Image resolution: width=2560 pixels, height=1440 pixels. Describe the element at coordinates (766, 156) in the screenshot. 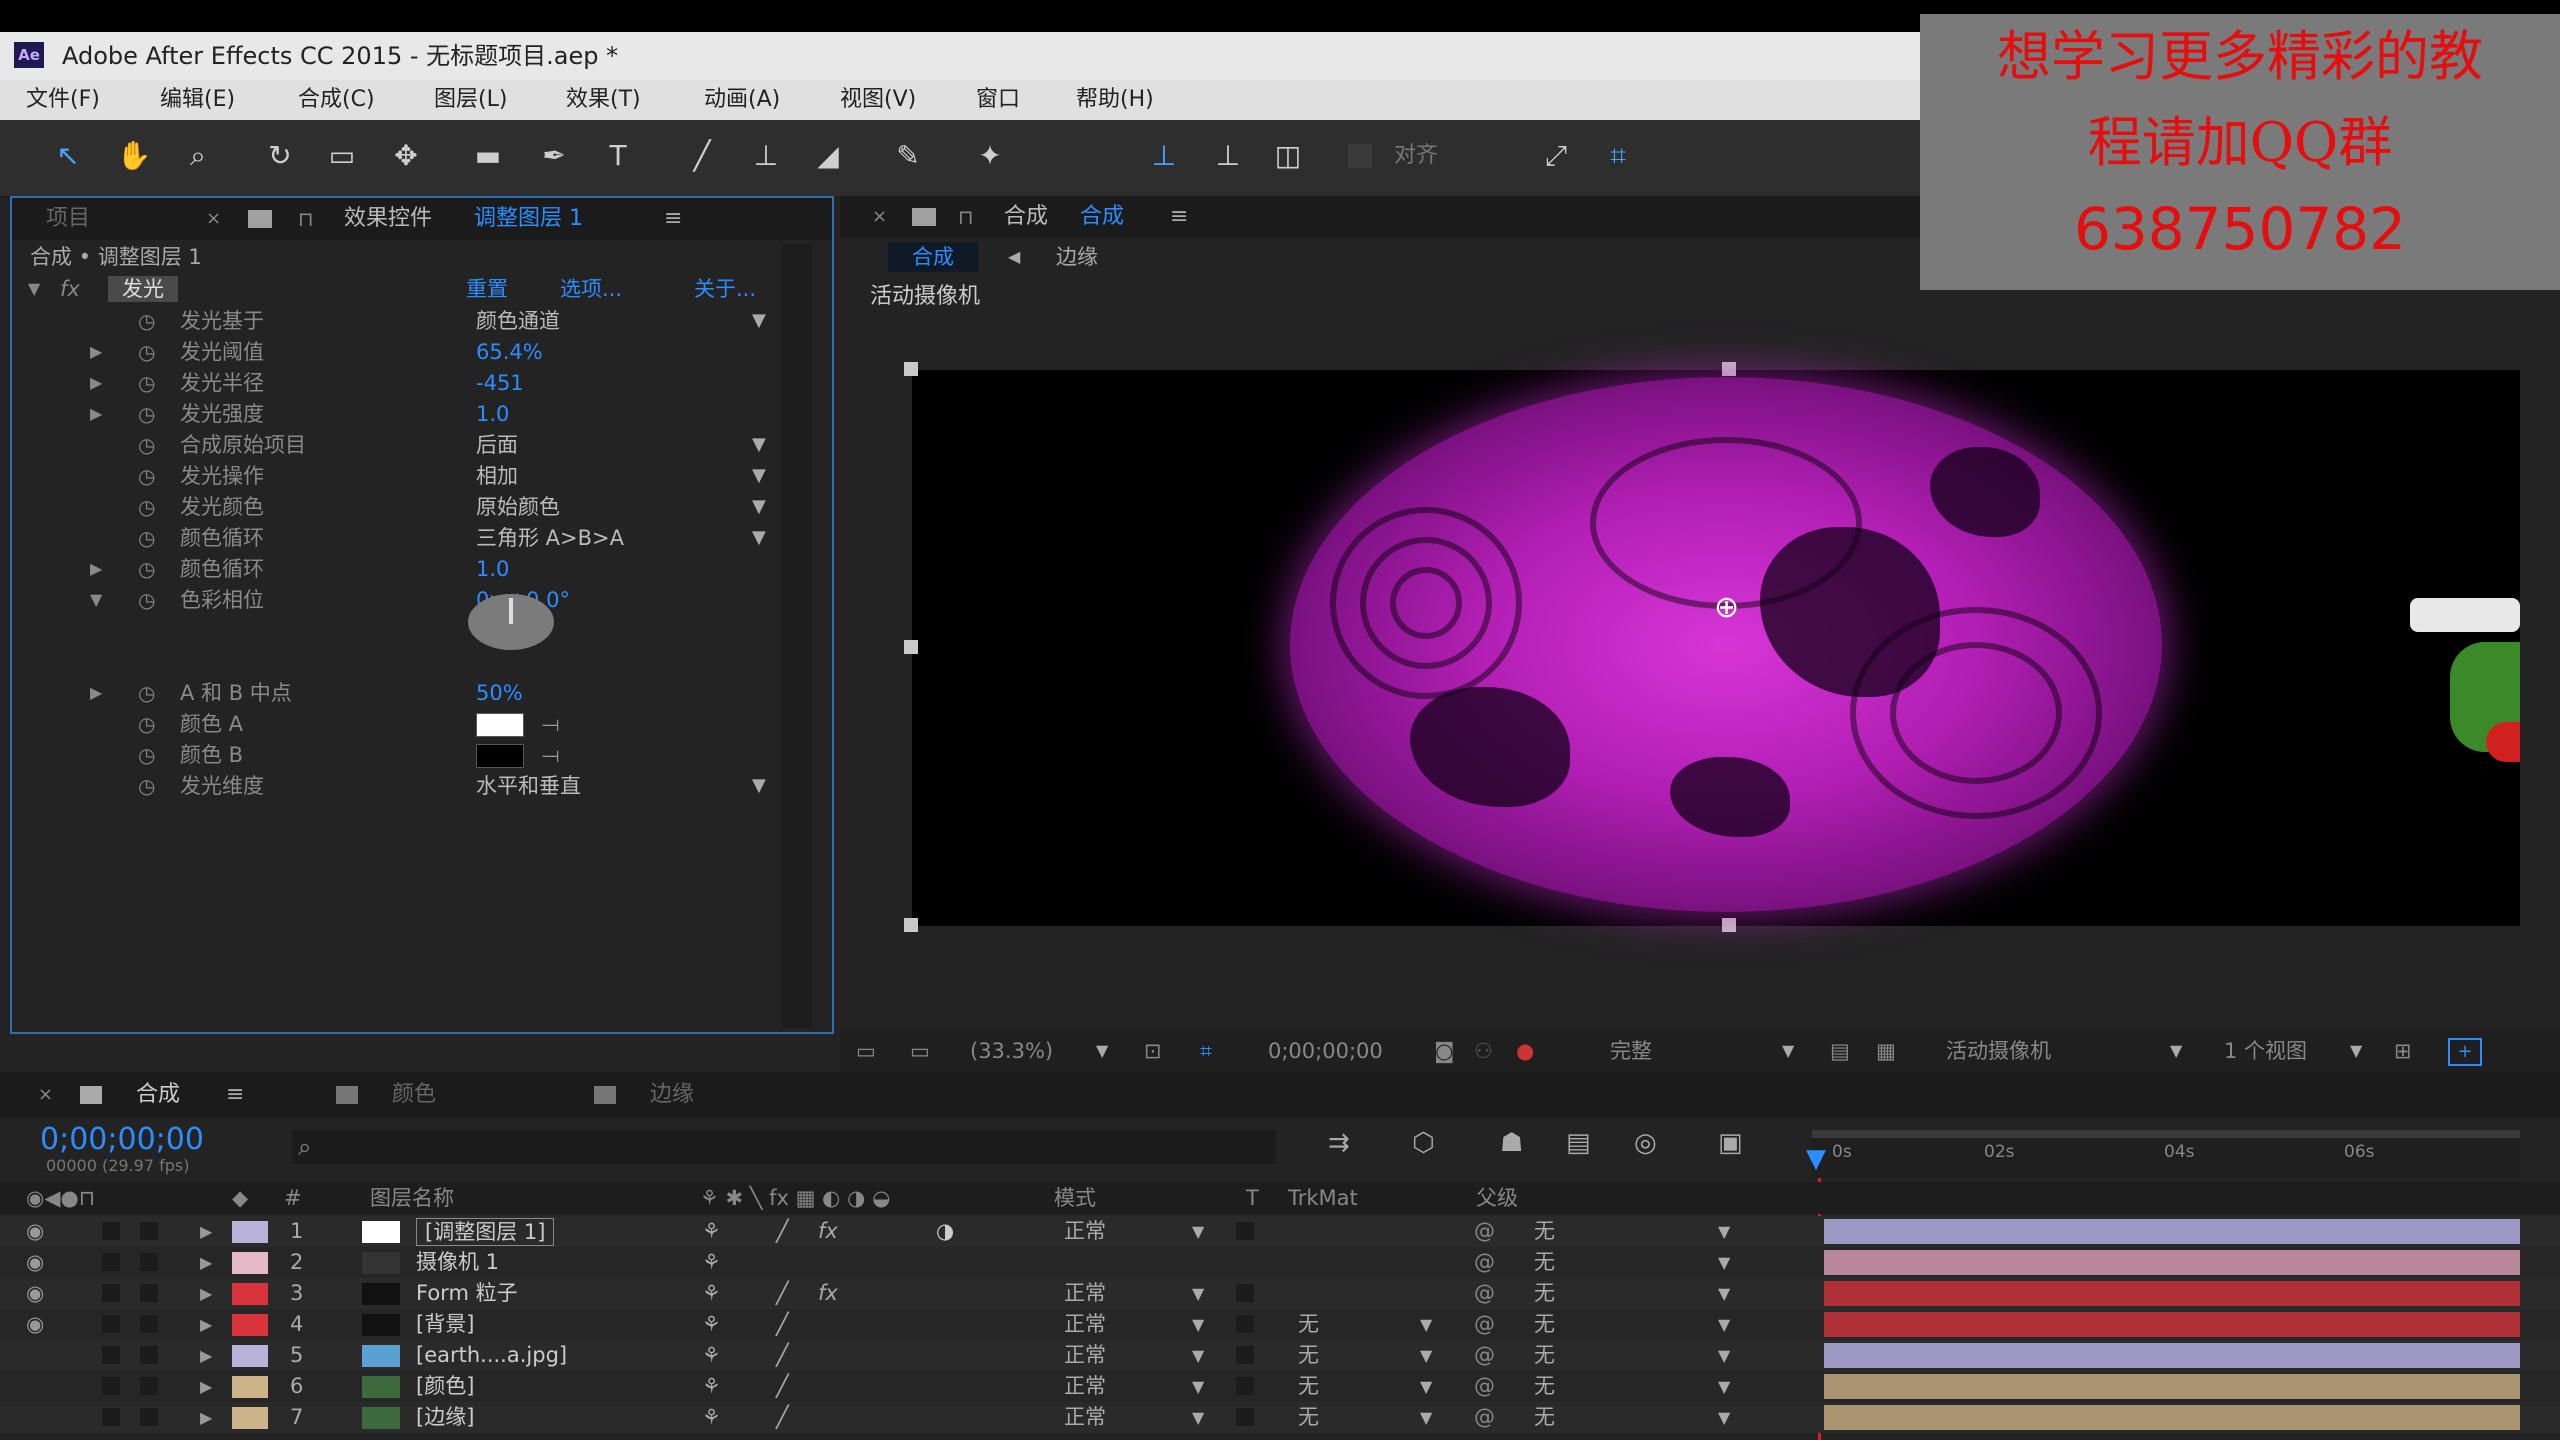

I see `clone-stamp-tool-icon: ⊥` at that location.